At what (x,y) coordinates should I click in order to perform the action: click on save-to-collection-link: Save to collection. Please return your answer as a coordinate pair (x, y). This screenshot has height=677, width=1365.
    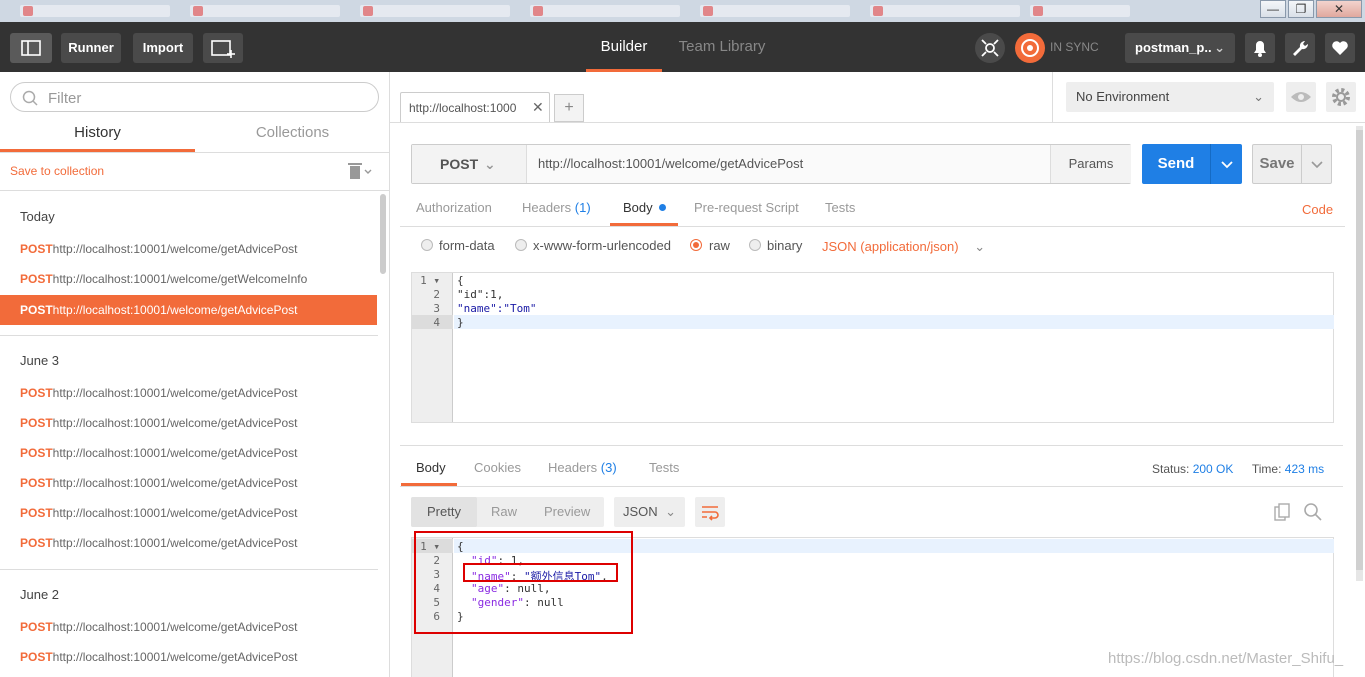
    Looking at the image, I should click on (57, 171).